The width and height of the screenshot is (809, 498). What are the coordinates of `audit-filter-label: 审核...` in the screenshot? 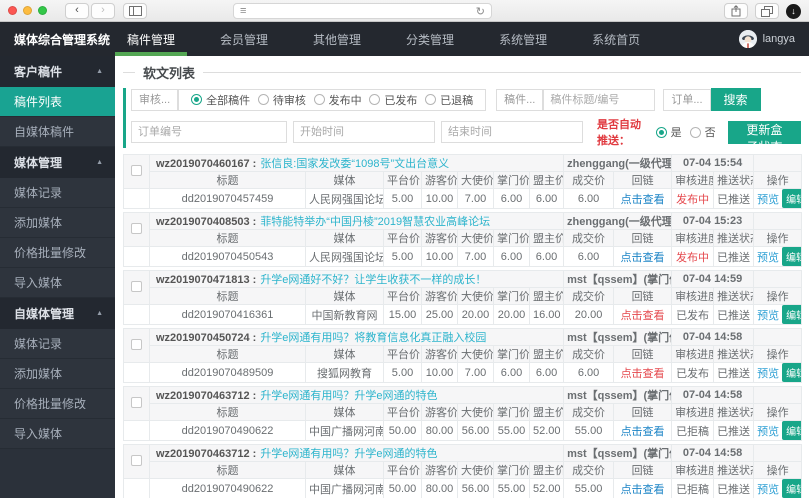 It's located at (155, 99).